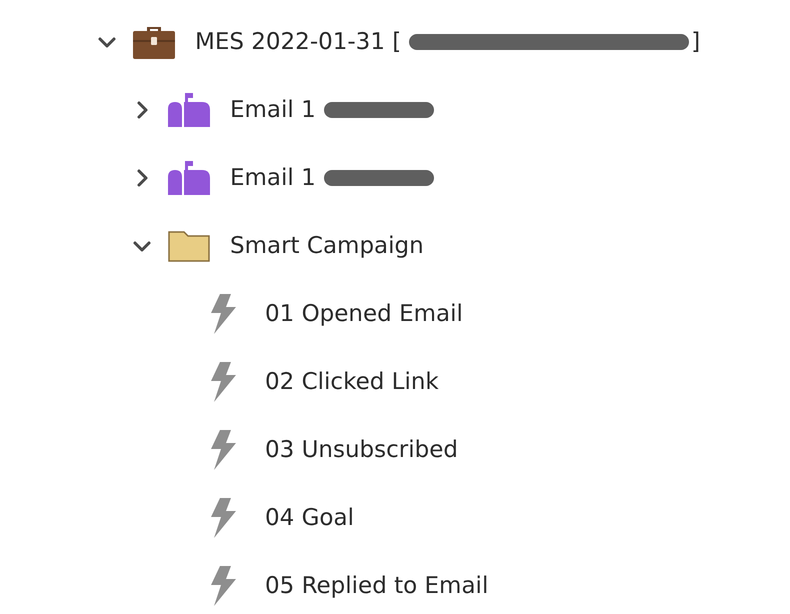  What do you see at coordinates (352, 382) in the screenshot?
I see `tree-item-label: 02 Clicked Link` at bounding box center [352, 382].